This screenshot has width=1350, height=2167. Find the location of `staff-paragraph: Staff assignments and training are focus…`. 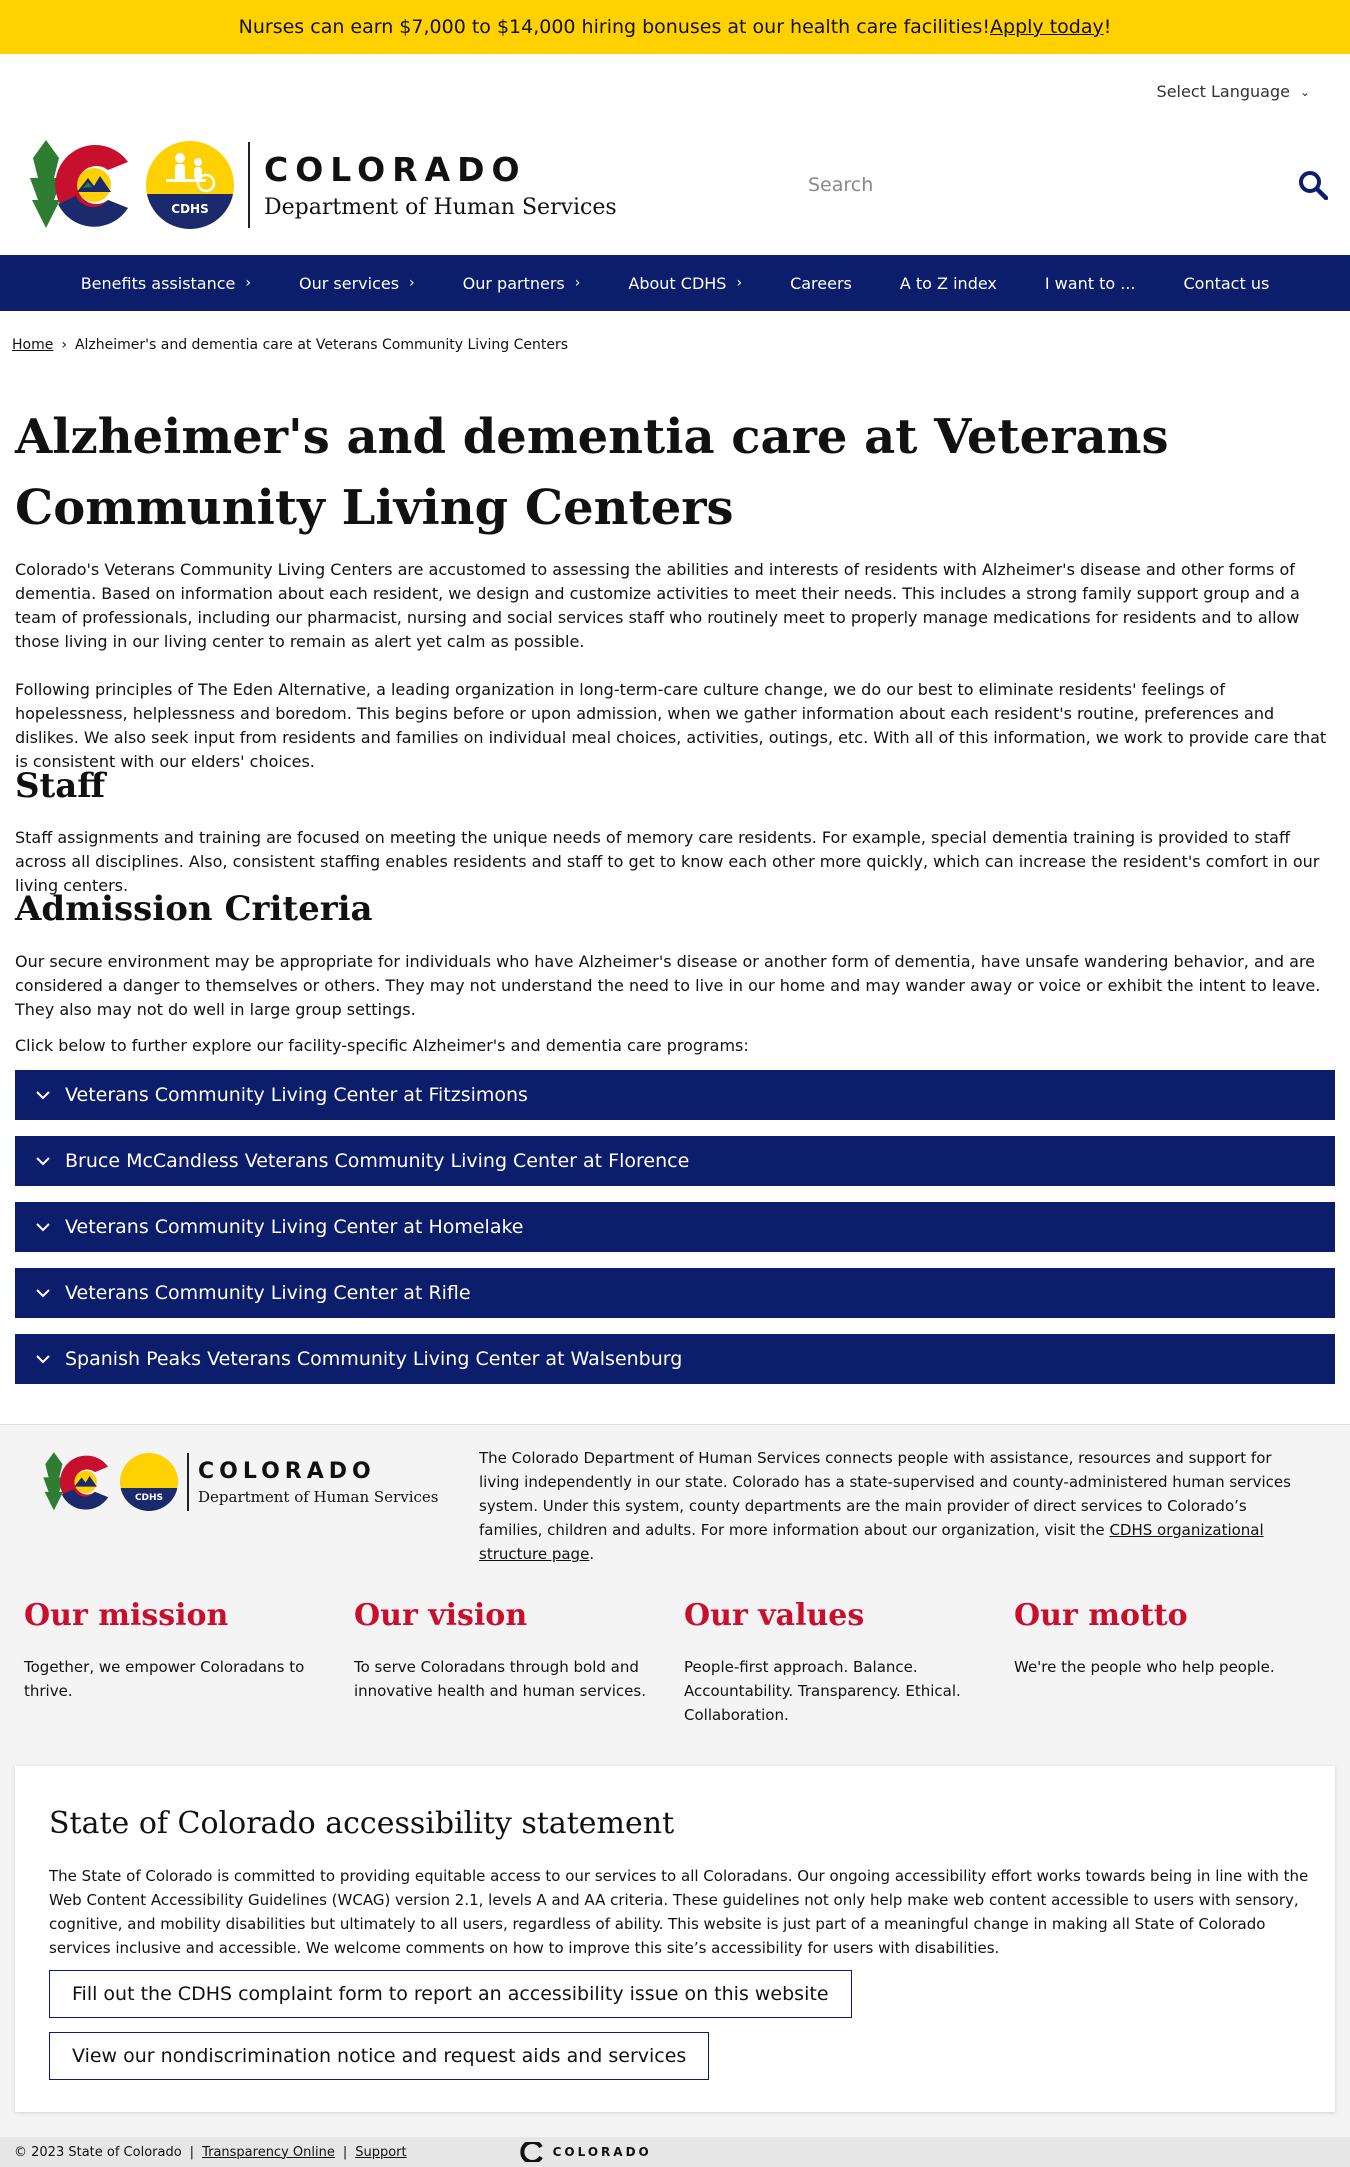

staff-paragraph: Staff assignments and training are focus… is located at coordinates (667, 861).